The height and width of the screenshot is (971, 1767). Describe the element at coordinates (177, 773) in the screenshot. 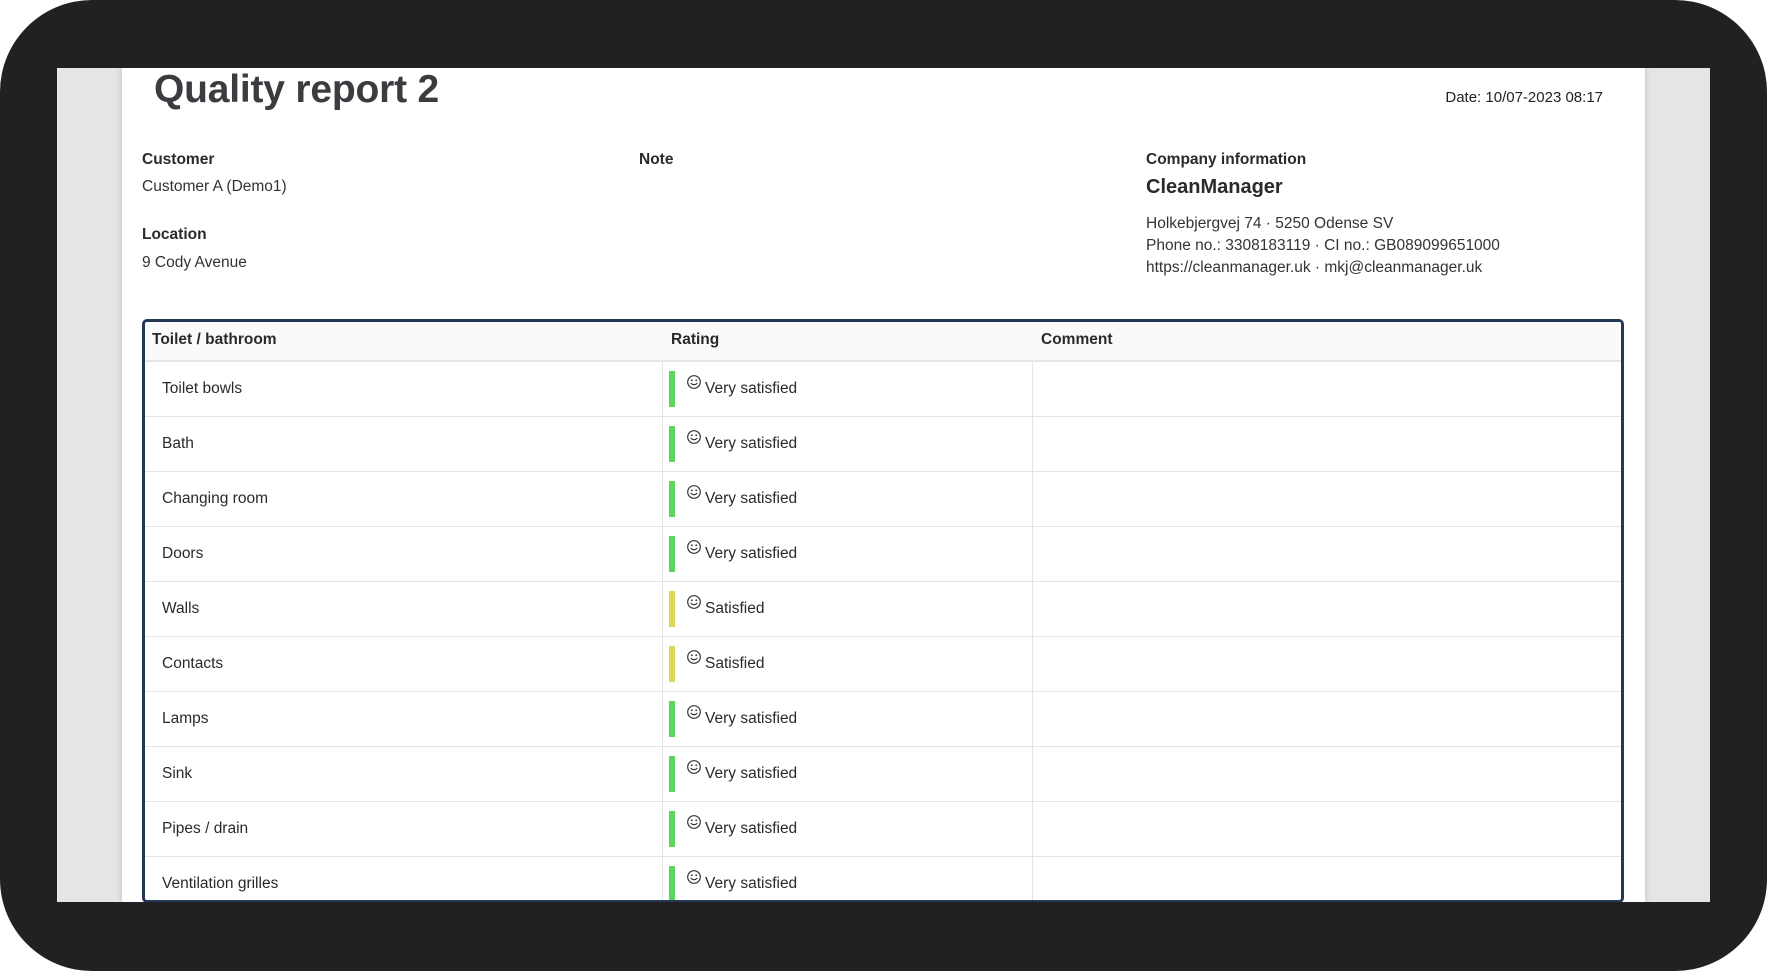

I see `row-item-name: Sink` at that location.